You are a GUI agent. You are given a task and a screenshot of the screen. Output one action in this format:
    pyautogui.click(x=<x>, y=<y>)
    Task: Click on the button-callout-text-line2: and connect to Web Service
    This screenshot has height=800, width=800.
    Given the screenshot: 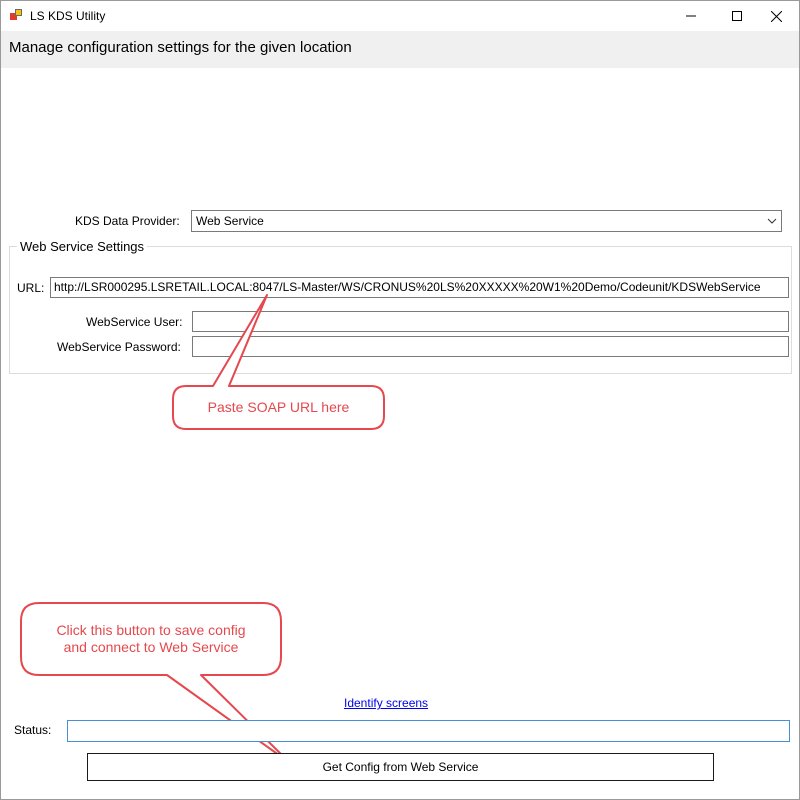 What is the action you would take?
    pyautogui.click(x=151, y=647)
    